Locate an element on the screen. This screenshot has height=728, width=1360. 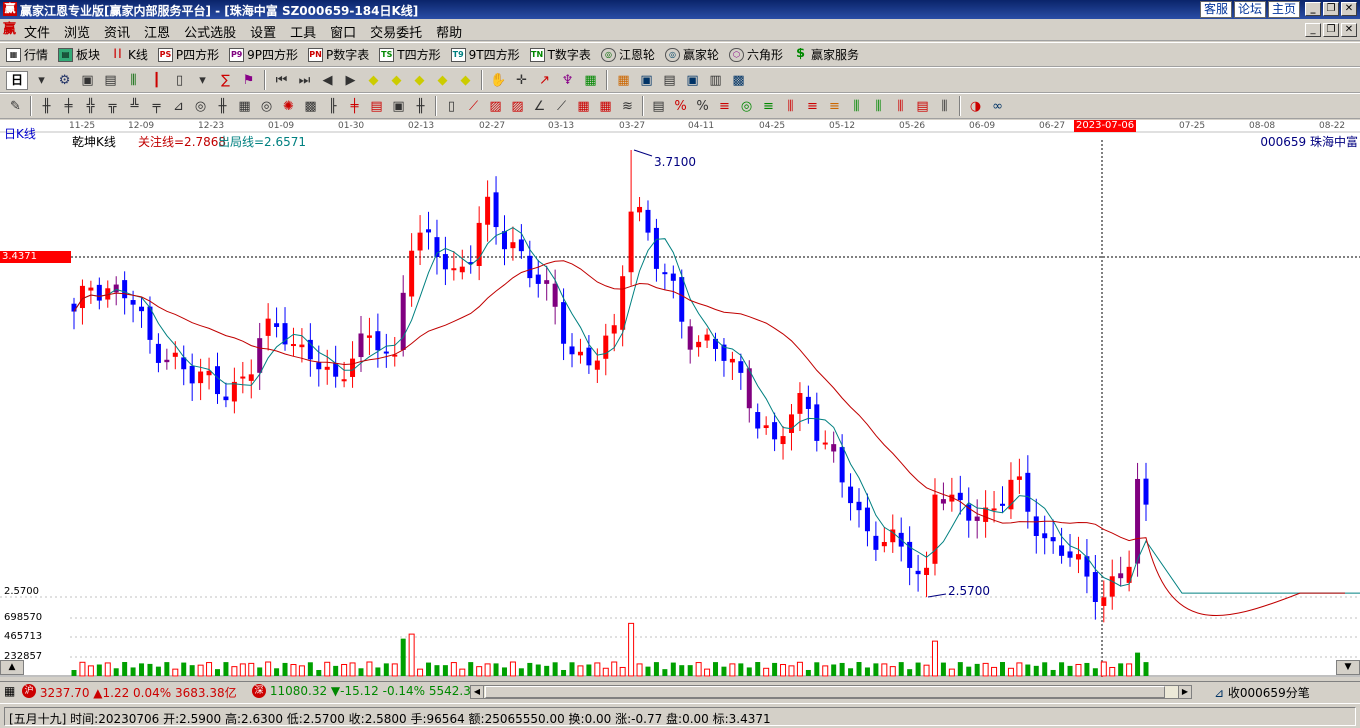
pen-icon: ✎ is located at coordinates (15, 106).